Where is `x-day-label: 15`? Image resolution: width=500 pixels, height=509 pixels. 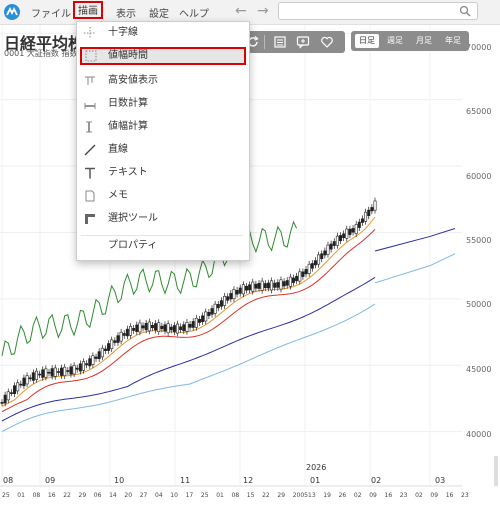 x-day-label: 15 is located at coordinates (250, 495).